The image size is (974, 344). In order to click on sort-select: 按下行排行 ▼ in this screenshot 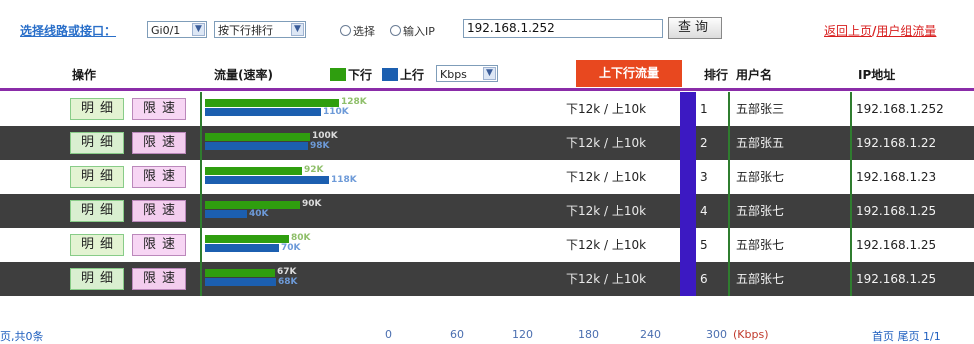, I will do `click(260, 29)`.